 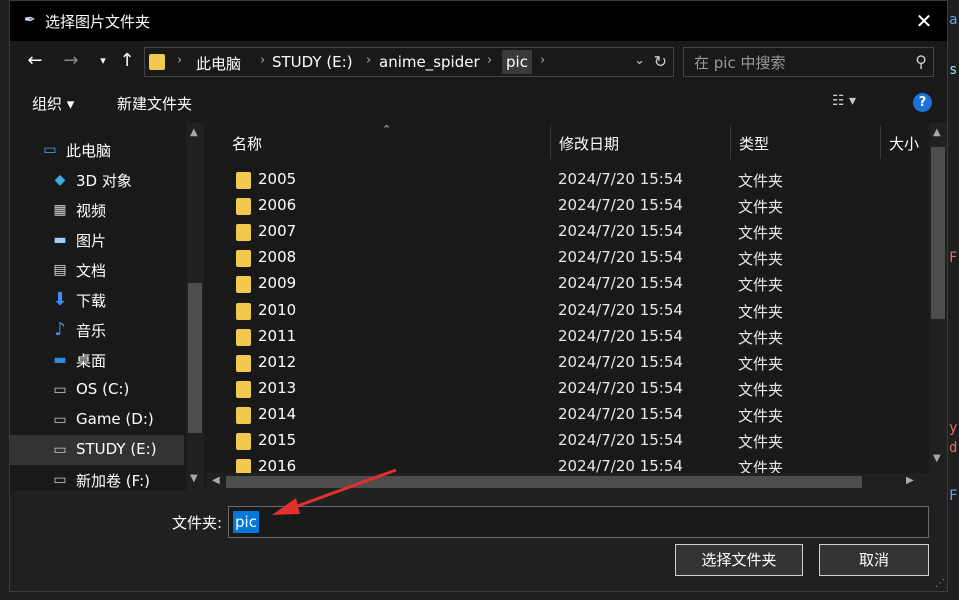 What do you see at coordinates (277, 362) in the screenshot?
I see `file-name: 2012` at bounding box center [277, 362].